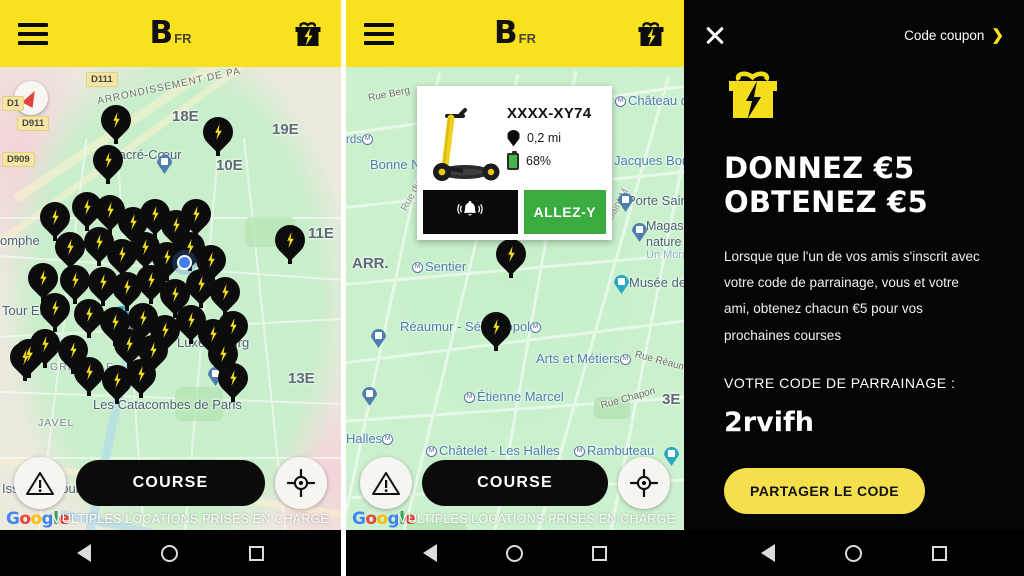 This screenshot has width=1024, height=576. Describe the element at coordinates (301, 378) in the screenshot. I see `map-label: 13E` at that location.